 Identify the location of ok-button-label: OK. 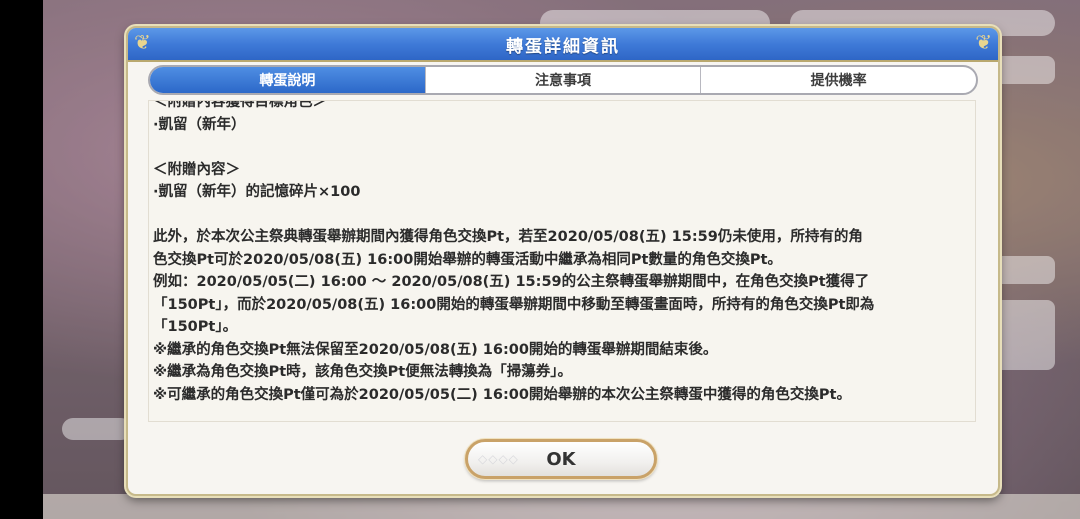
(561, 459).